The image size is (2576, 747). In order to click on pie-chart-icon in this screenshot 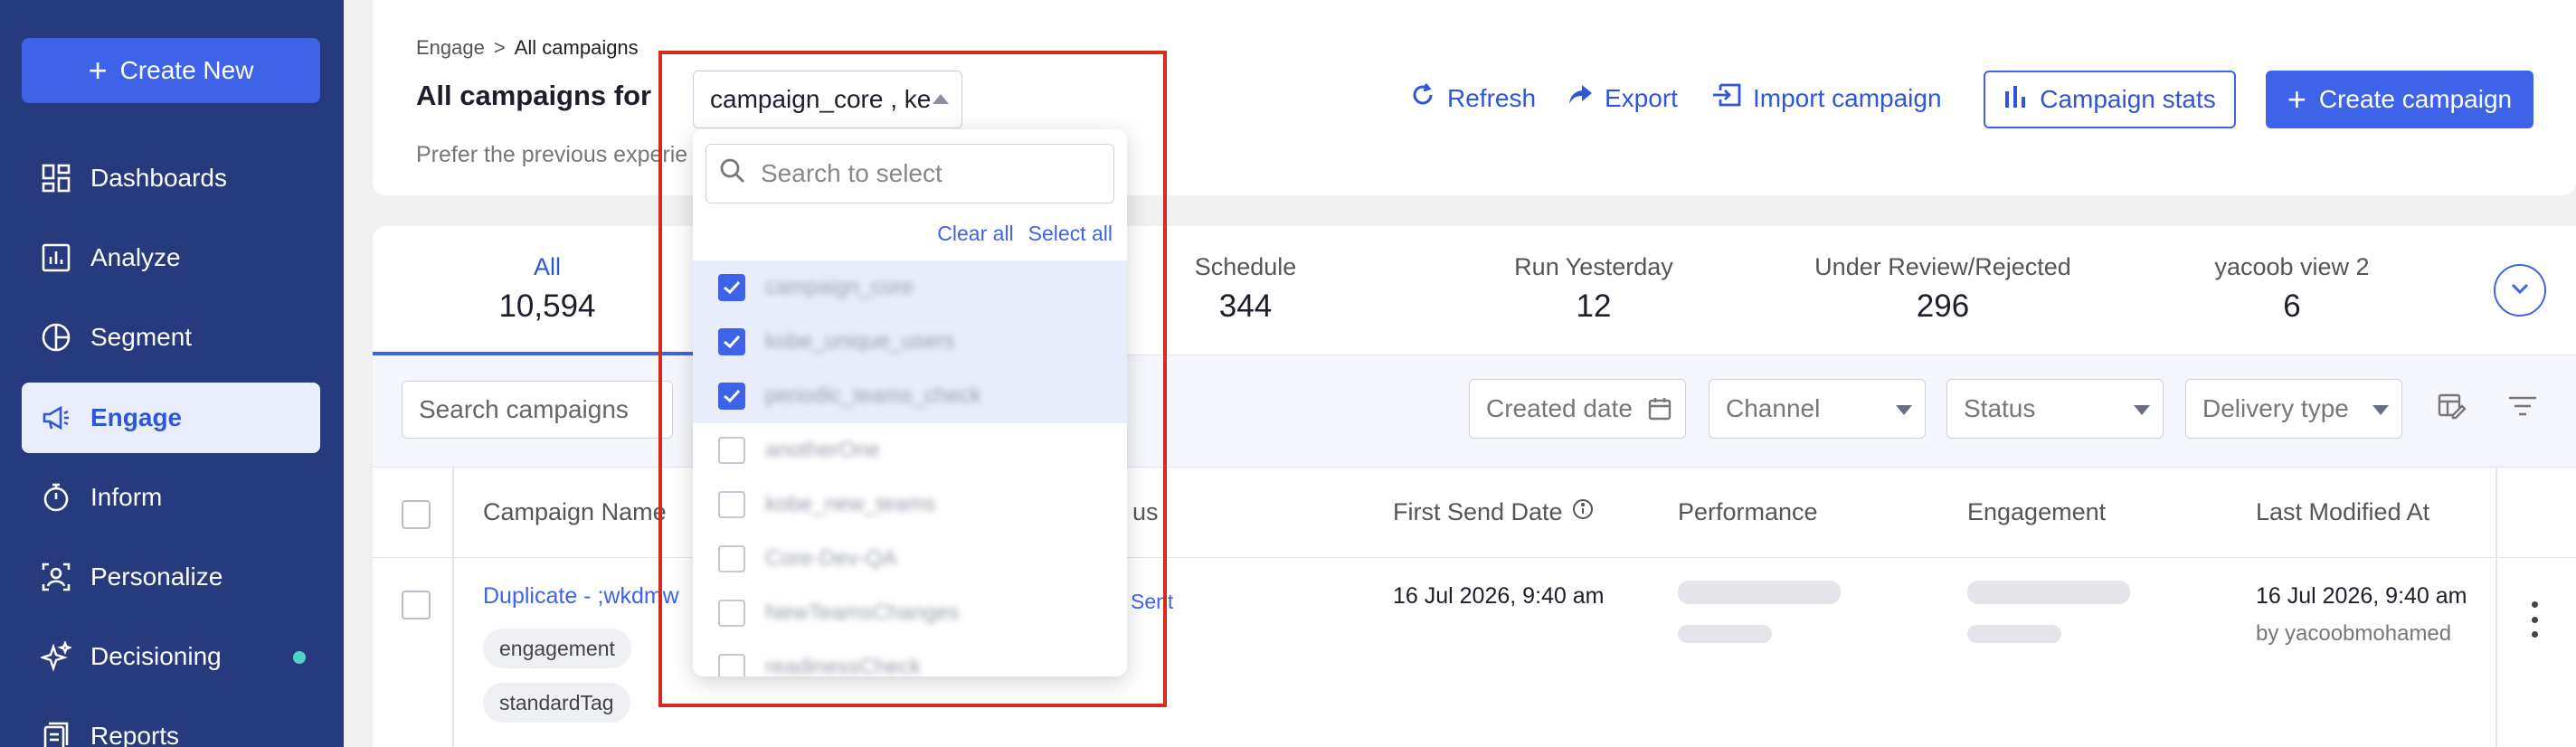, I will do `click(56, 337)`.